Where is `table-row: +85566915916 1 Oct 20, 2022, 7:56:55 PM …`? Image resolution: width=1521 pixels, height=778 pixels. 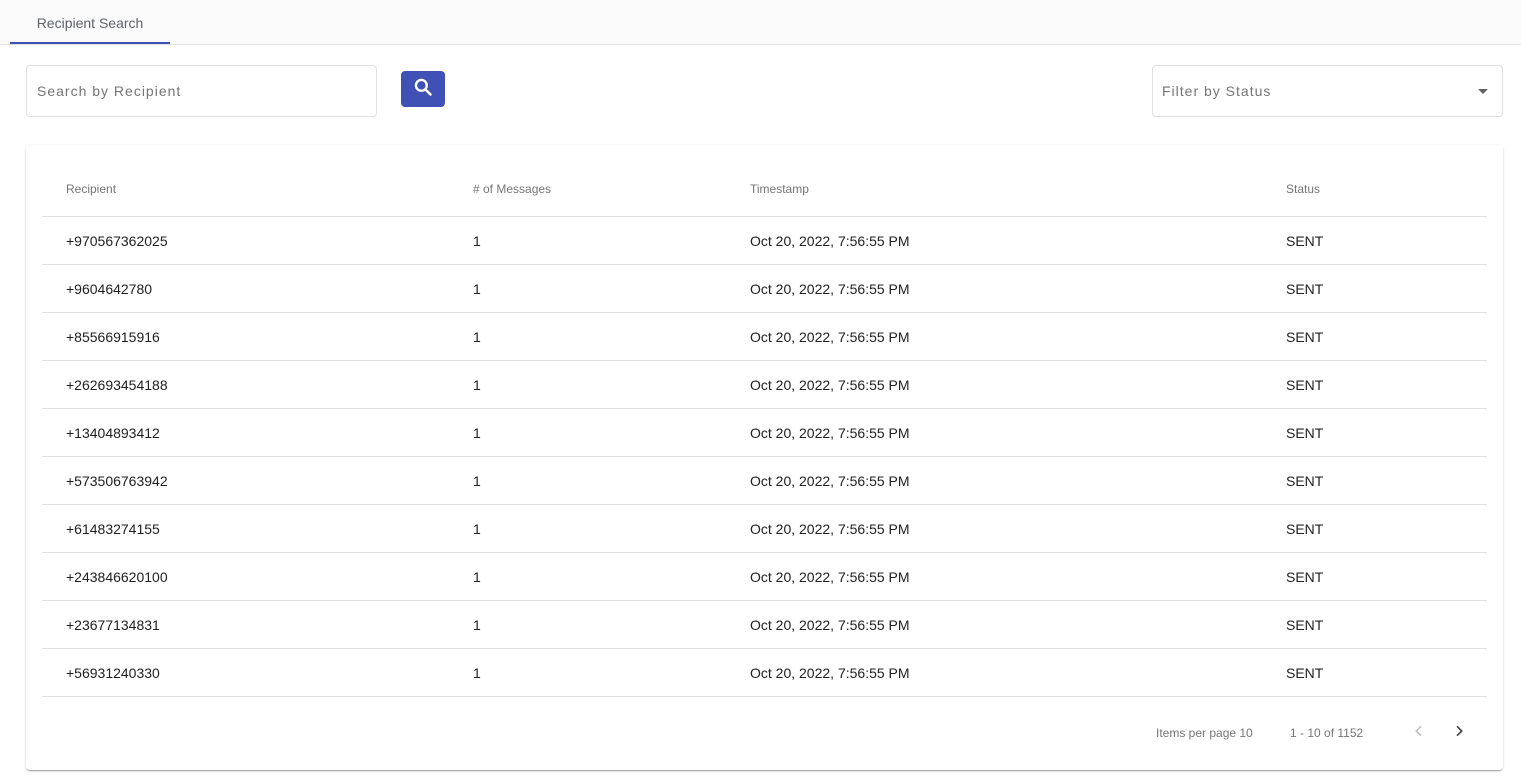 table-row: +85566915916 1 Oct 20, 2022, 7:56:55 PM … is located at coordinates (764, 337).